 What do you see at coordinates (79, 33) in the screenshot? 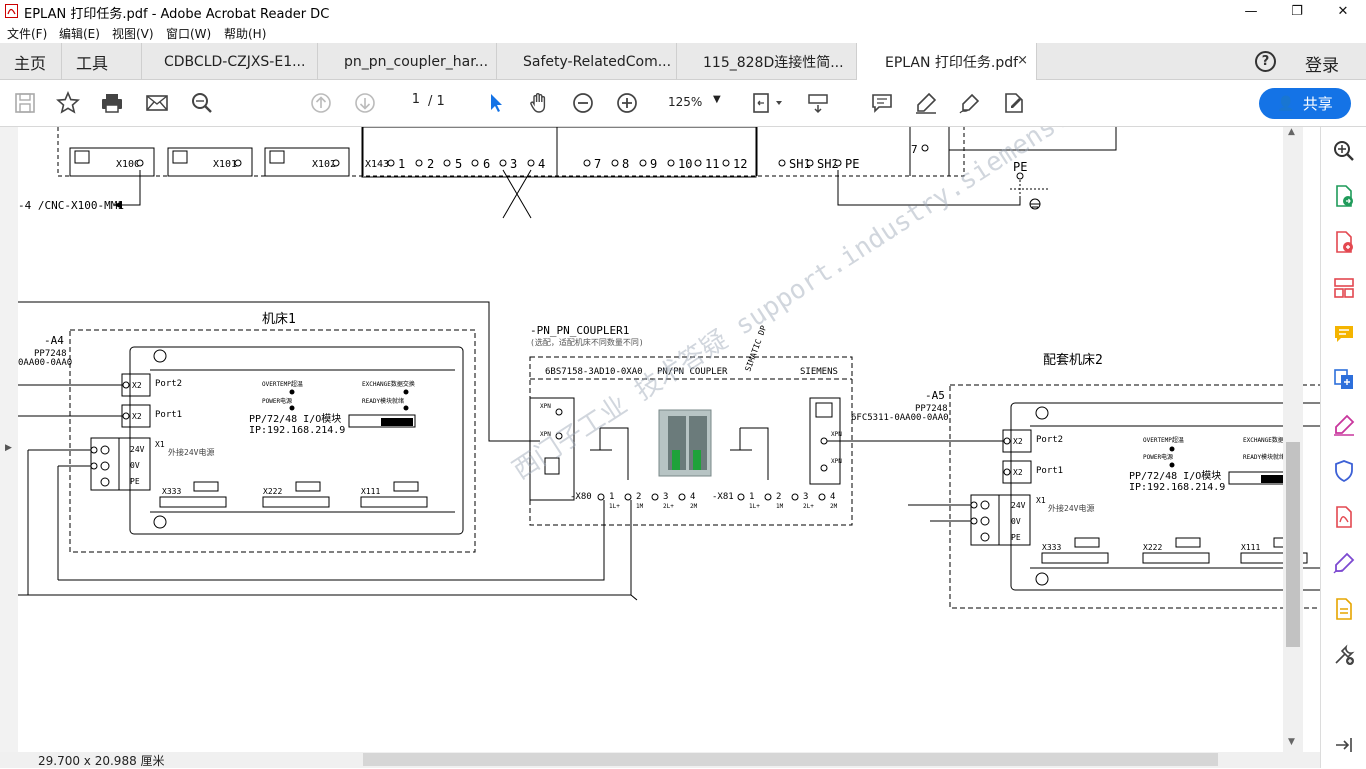
I see `menu-edit: 编辑(E)` at bounding box center [79, 33].